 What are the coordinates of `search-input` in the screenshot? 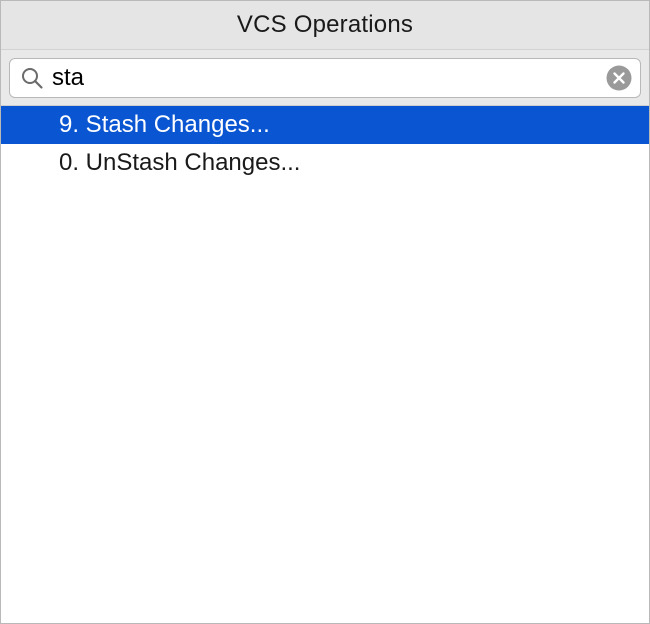 It's located at (326, 77).